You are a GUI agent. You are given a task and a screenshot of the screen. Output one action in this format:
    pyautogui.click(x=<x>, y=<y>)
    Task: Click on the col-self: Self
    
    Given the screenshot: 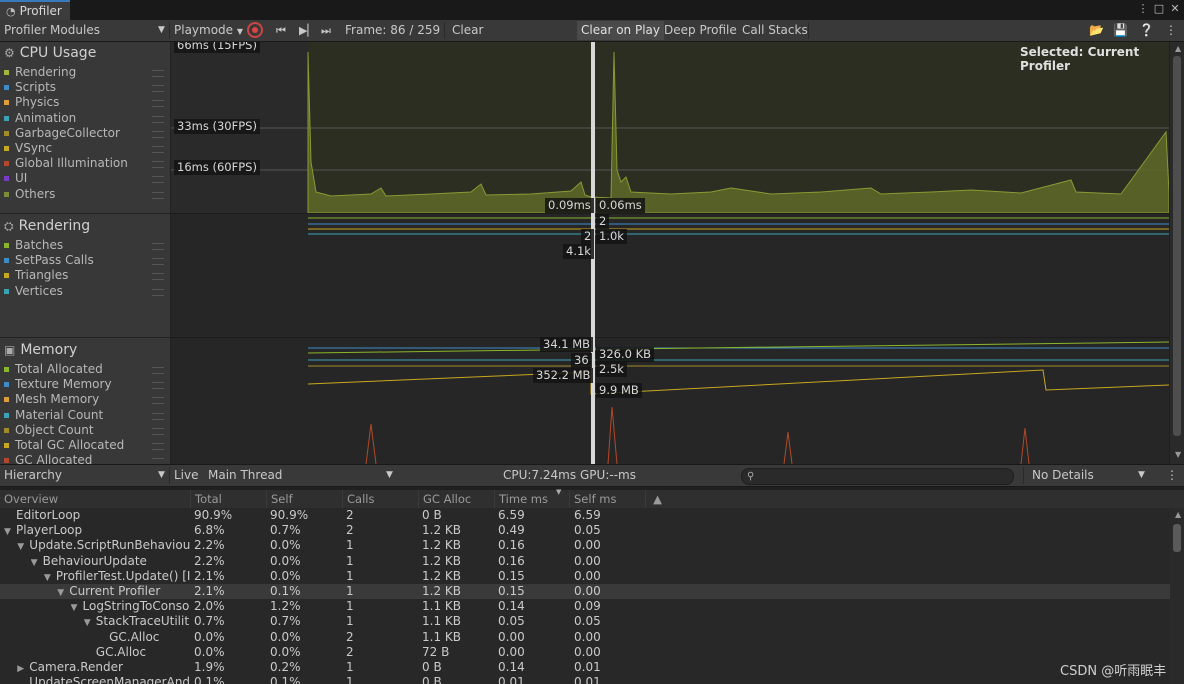 What is the action you would take?
    pyautogui.click(x=304, y=499)
    